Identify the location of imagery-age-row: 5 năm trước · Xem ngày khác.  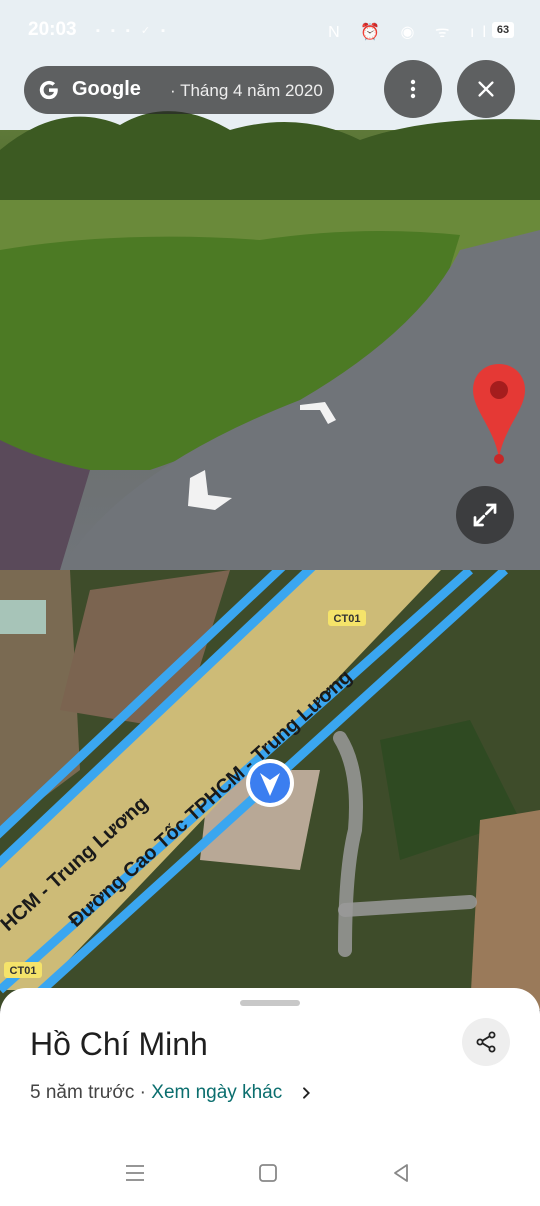
(172, 1093).